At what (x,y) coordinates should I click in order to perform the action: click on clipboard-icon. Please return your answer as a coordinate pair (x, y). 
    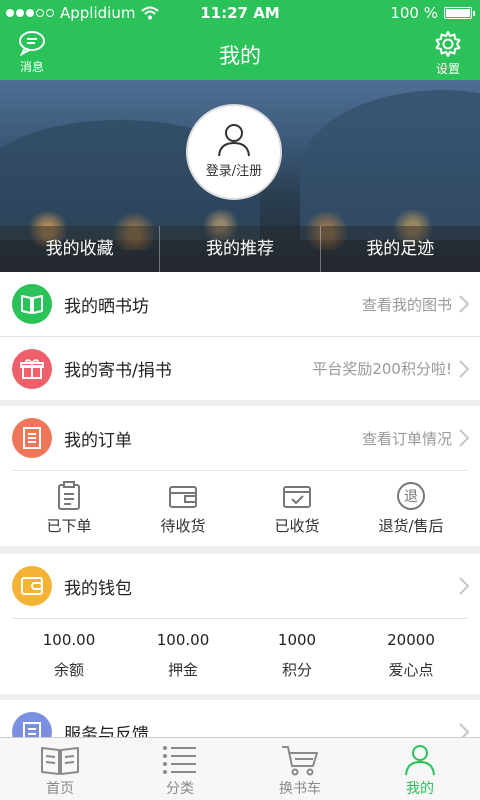
    Looking at the image, I should click on (69, 495).